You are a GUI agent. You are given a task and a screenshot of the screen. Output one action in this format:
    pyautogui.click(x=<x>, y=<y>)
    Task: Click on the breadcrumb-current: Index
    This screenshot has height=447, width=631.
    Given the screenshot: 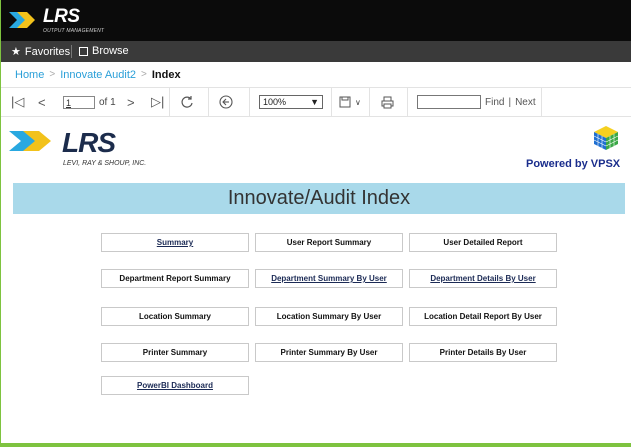 What is the action you would take?
    pyautogui.click(x=166, y=74)
    